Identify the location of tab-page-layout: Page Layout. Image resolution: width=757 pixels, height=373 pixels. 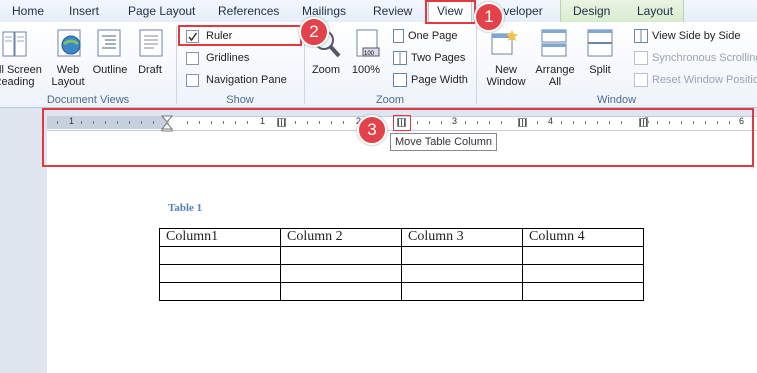
(161, 11).